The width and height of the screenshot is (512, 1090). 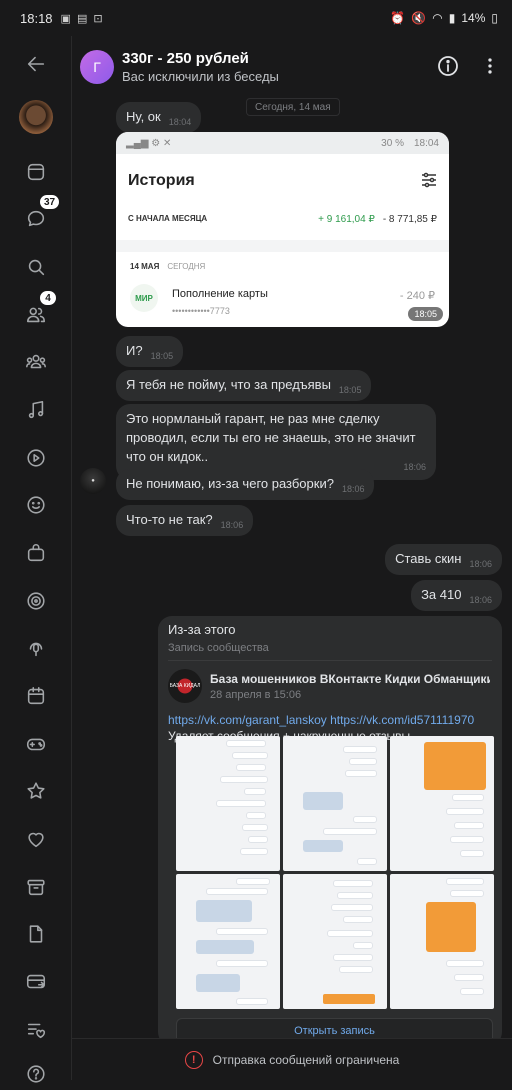 I want to click on music-icon, so click(x=36, y=409).